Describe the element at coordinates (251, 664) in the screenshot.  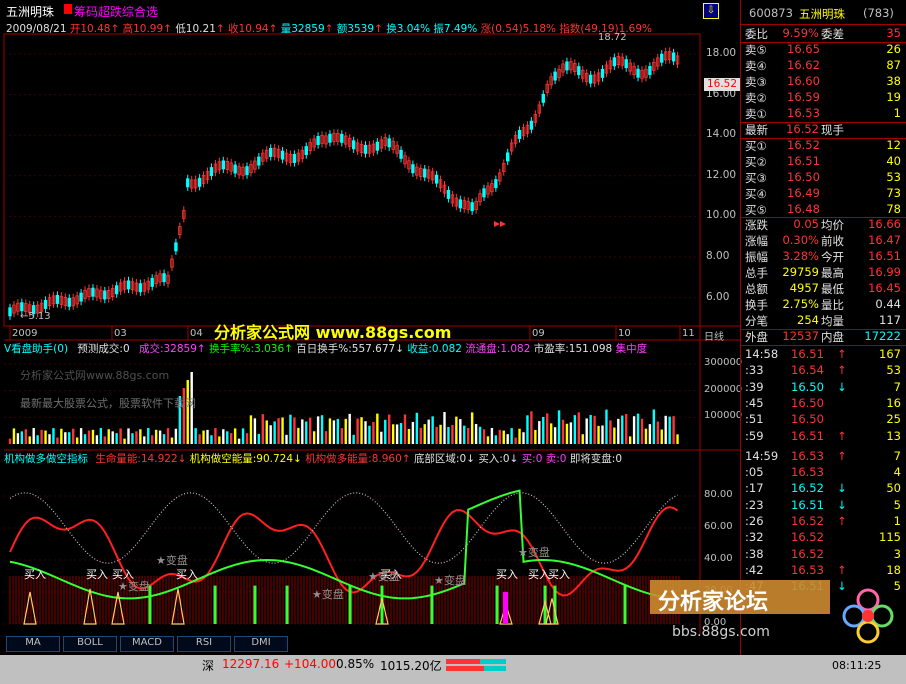
I see `market-index: 12297.16` at that location.